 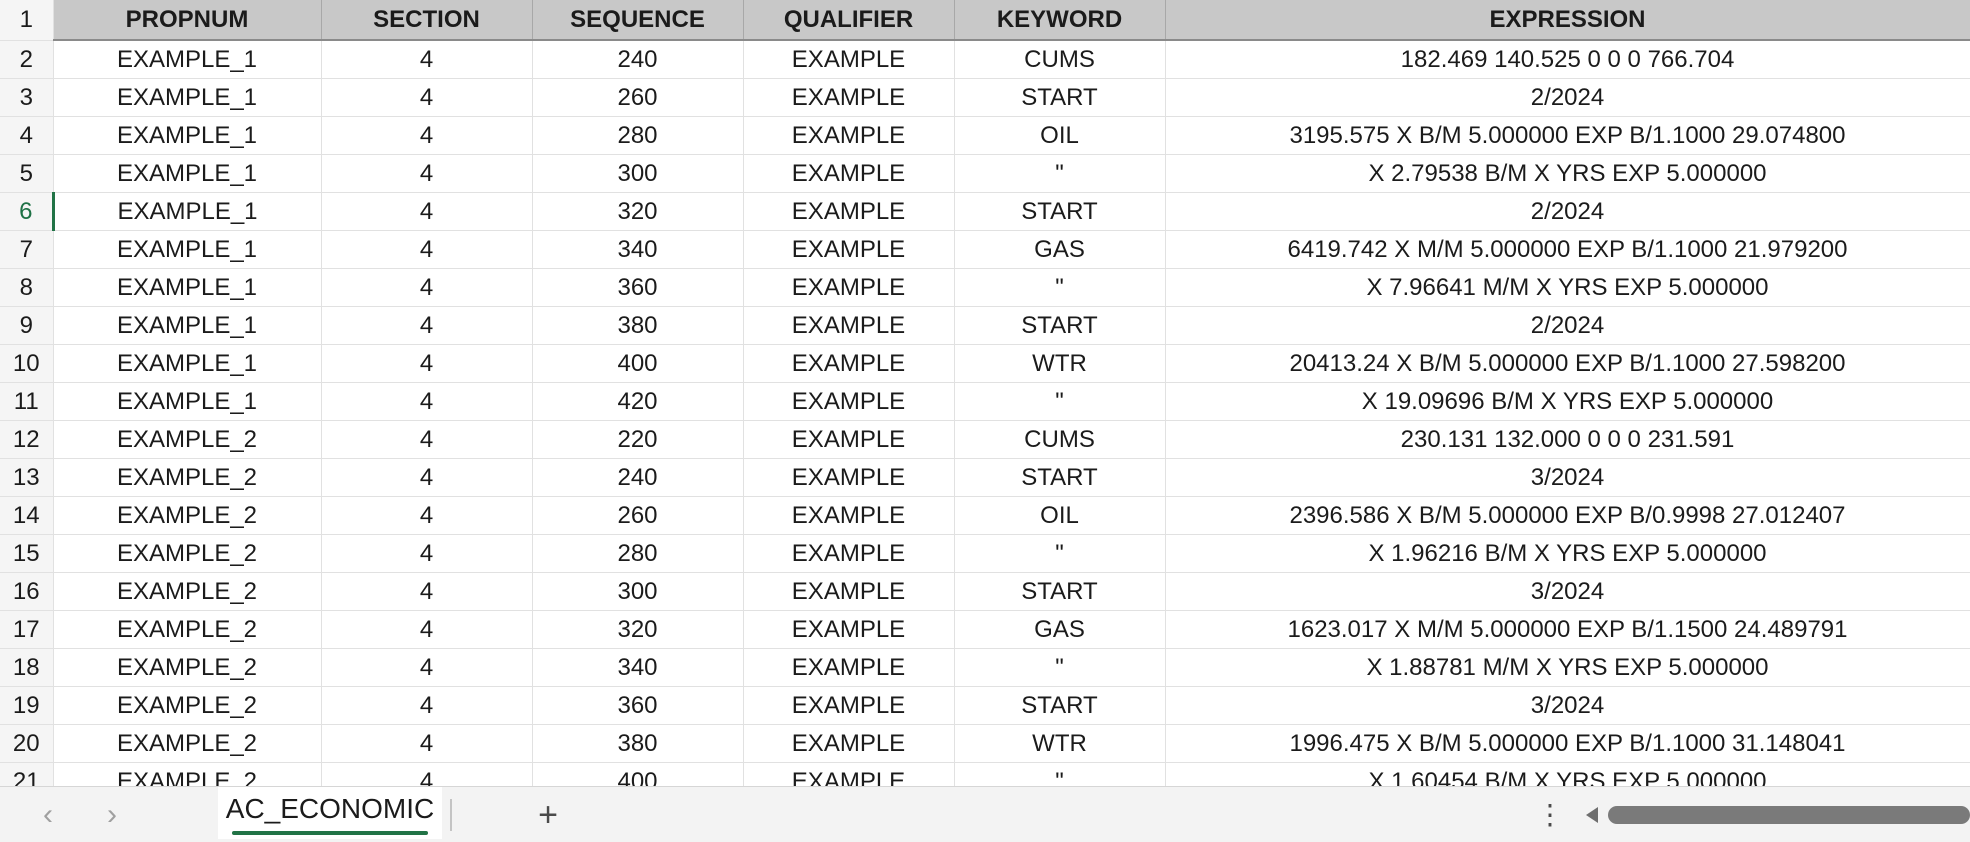 I want to click on row-number: 18, so click(x=27, y=667).